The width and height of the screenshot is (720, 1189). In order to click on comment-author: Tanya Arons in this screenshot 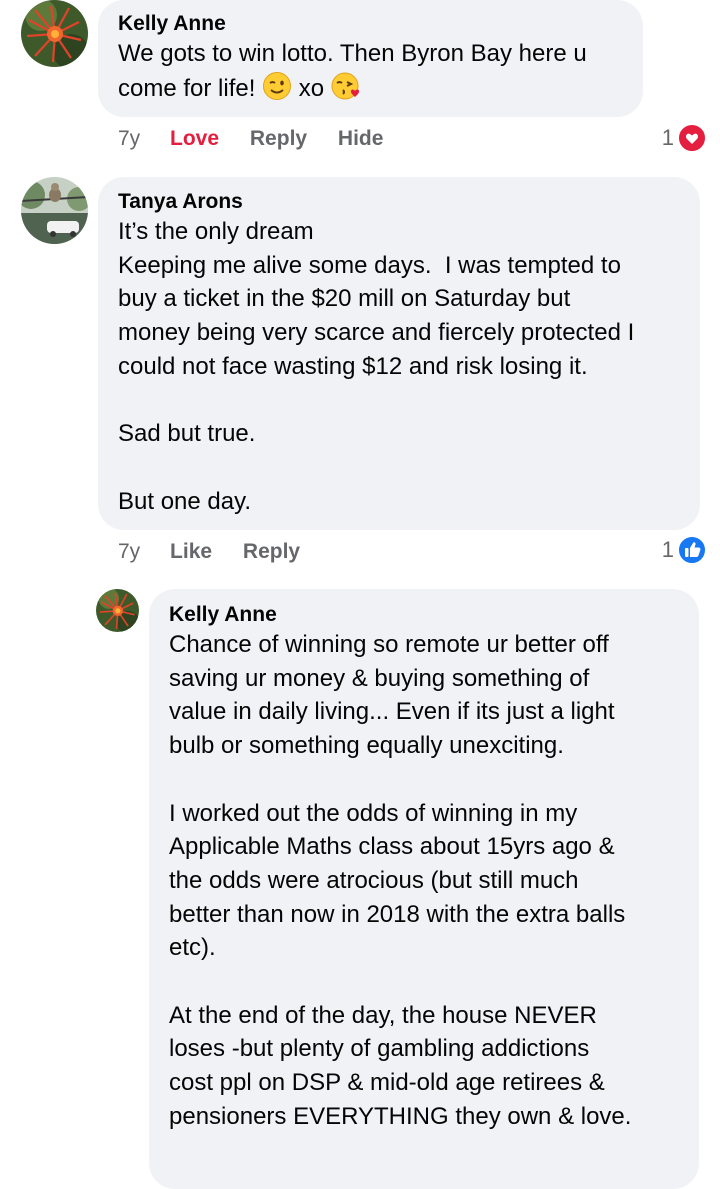, I will do `click(399, 202)`.